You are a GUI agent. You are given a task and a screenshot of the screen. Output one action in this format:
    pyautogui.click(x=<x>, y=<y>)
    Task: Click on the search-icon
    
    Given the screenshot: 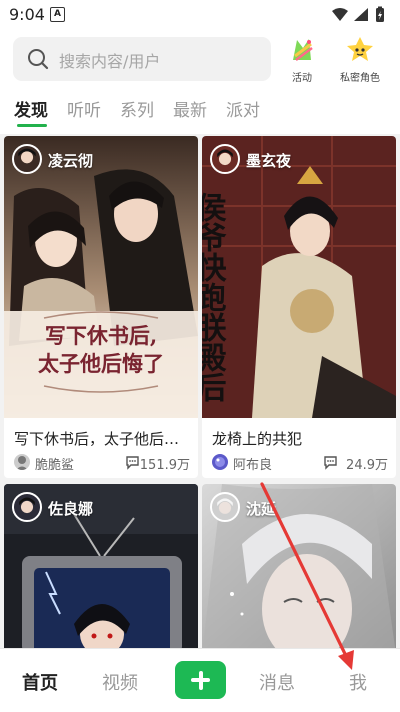 What is the action you would take?
    pyautogui.click(x=38, y=59)
    